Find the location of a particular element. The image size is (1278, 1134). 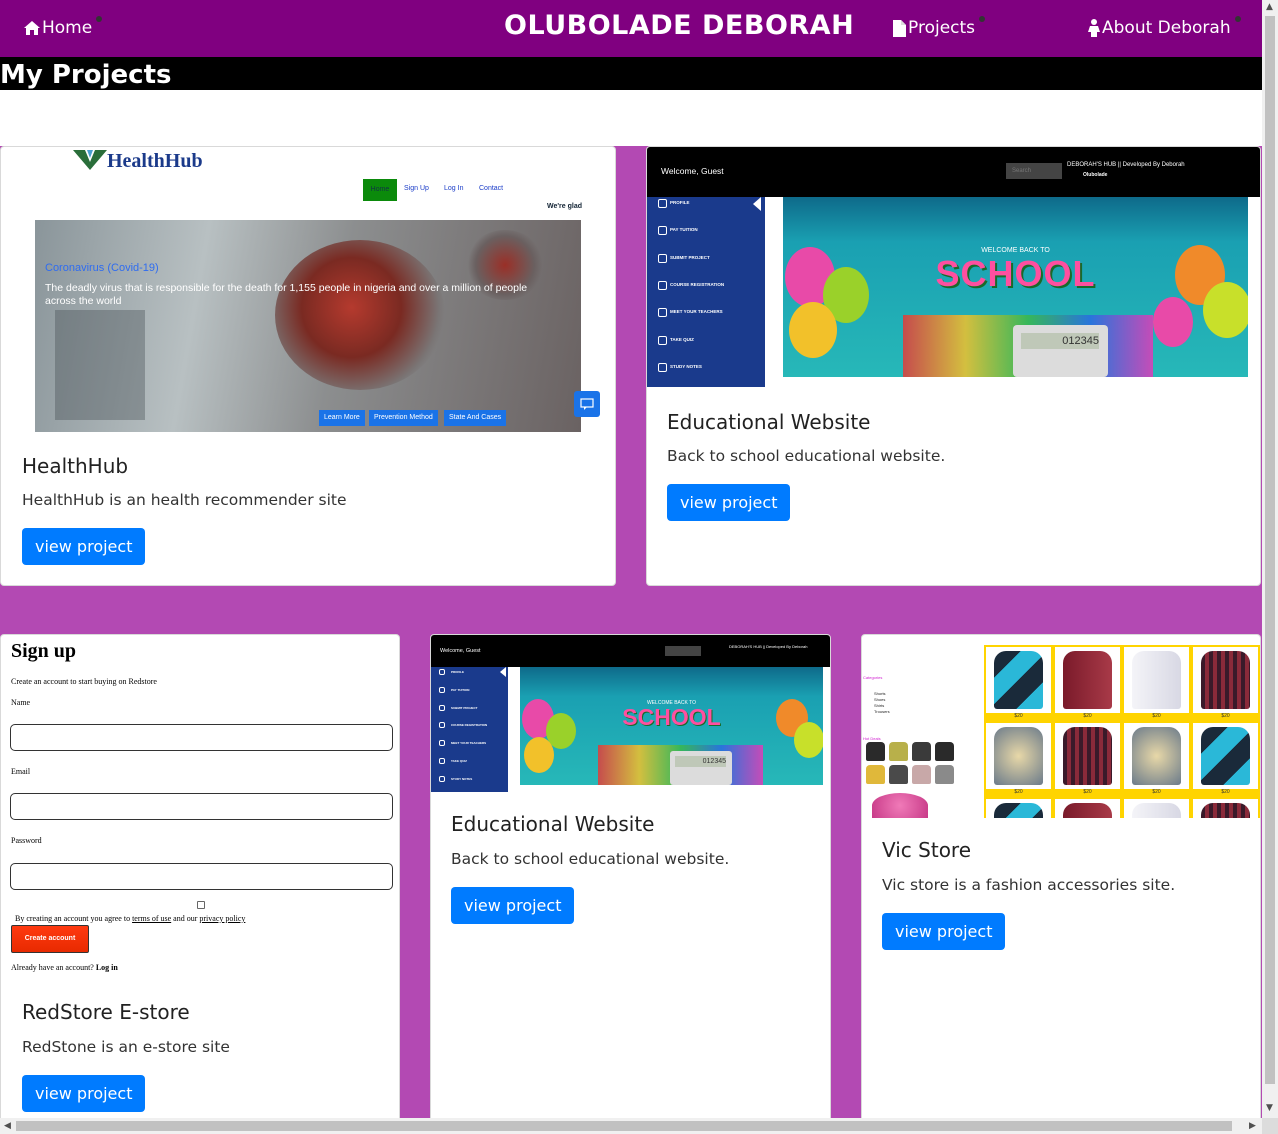

nav-about-label: About Deborah is located at coordinates (1166, 28).